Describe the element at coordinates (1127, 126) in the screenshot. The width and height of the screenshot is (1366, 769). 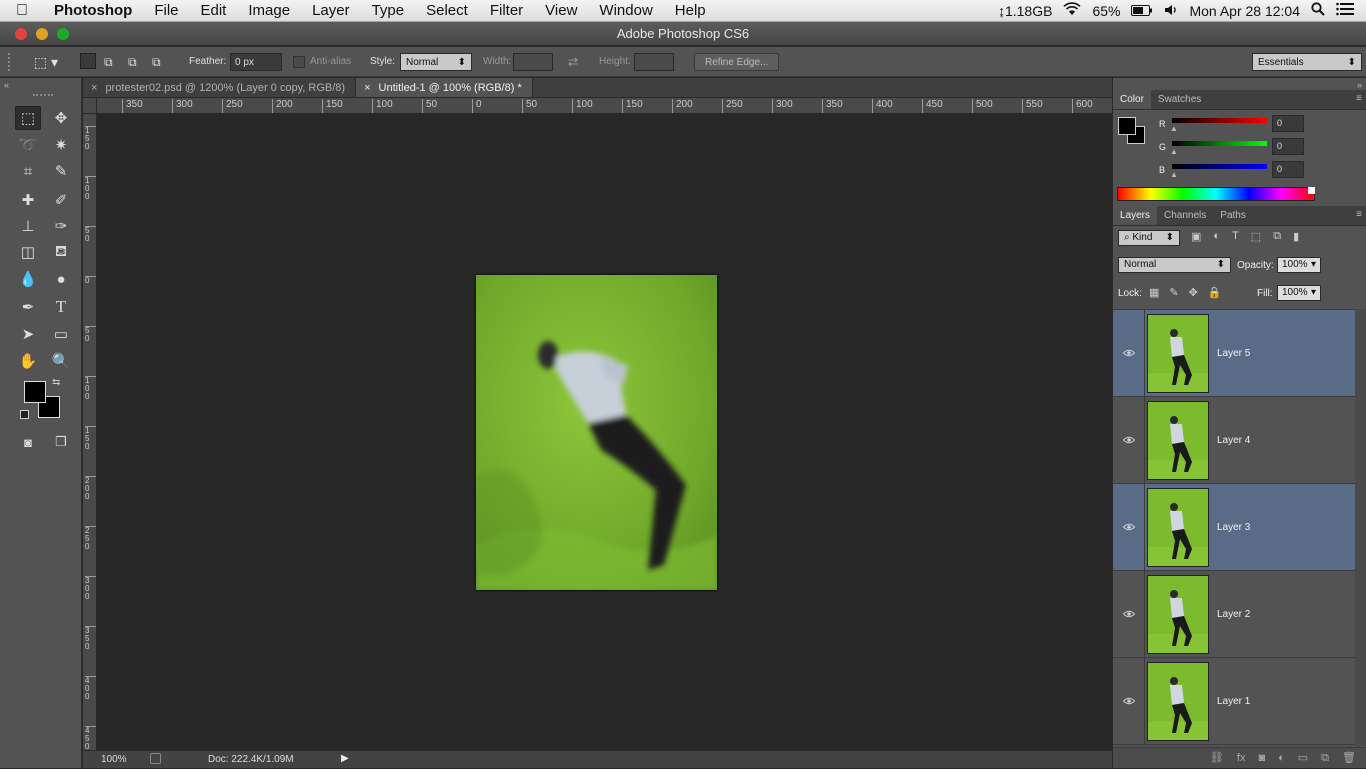
I see `fg-color-swatch` at that location.